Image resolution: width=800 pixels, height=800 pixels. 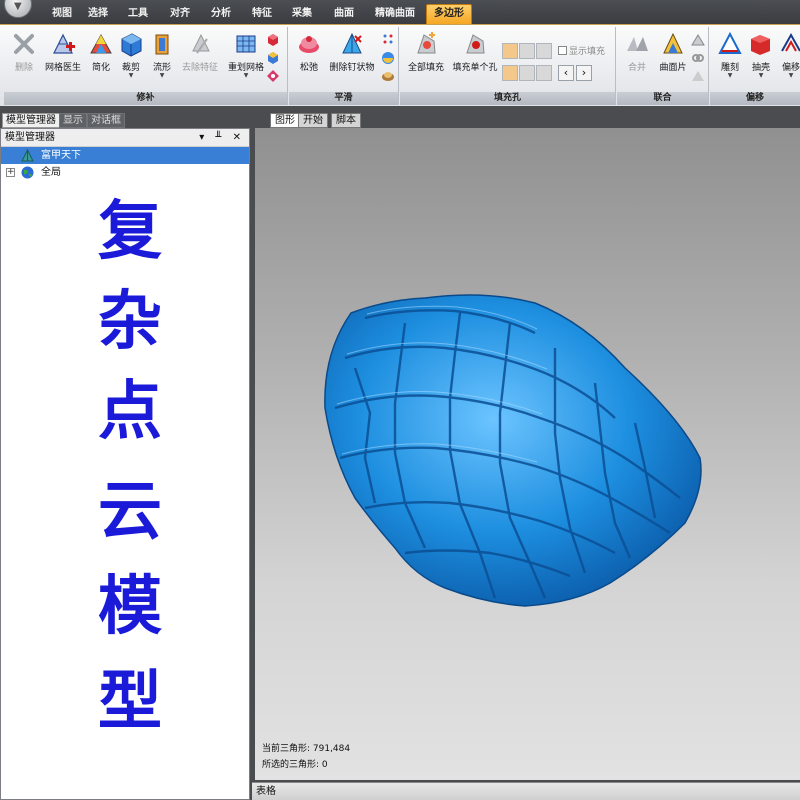 I want to click on panel-header: 模型管理器 ▾ ╨ ✕, so click(x=125, y=138).